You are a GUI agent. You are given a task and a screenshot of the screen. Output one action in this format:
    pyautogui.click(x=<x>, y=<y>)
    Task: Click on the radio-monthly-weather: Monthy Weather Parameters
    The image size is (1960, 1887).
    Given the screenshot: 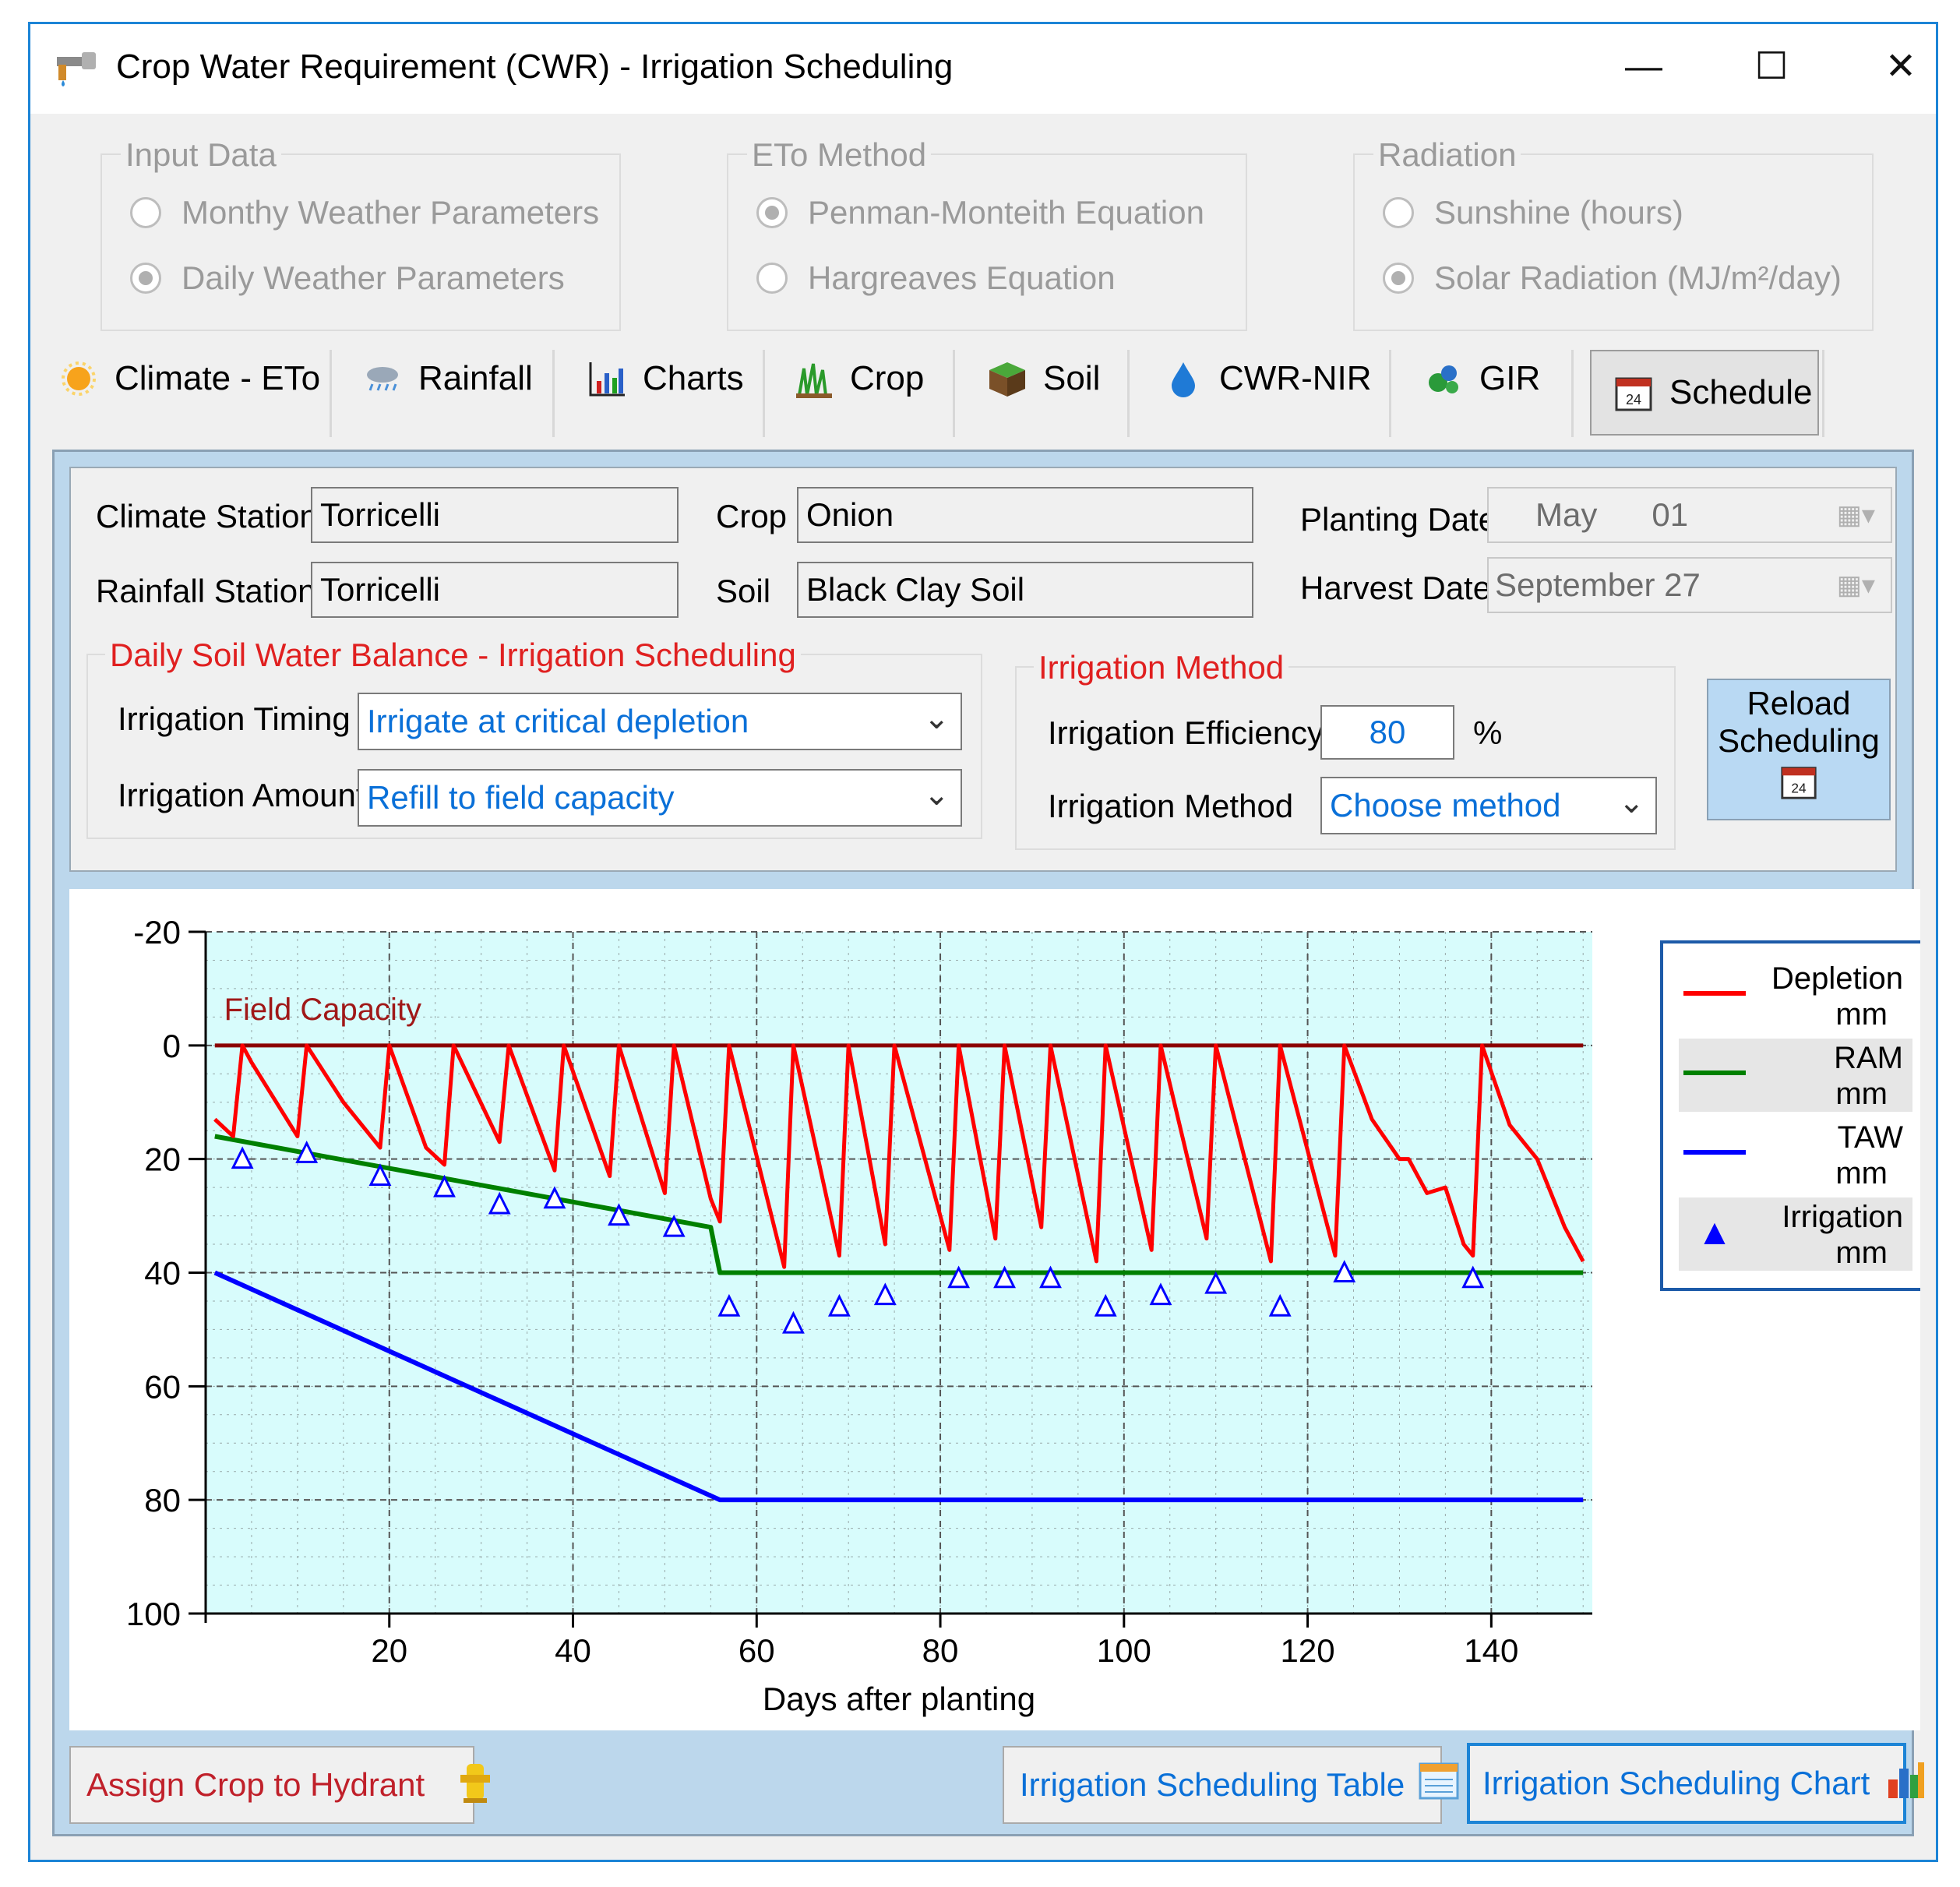 What is the action you would take?
    pyautogui.click(x=364, y=213)
    